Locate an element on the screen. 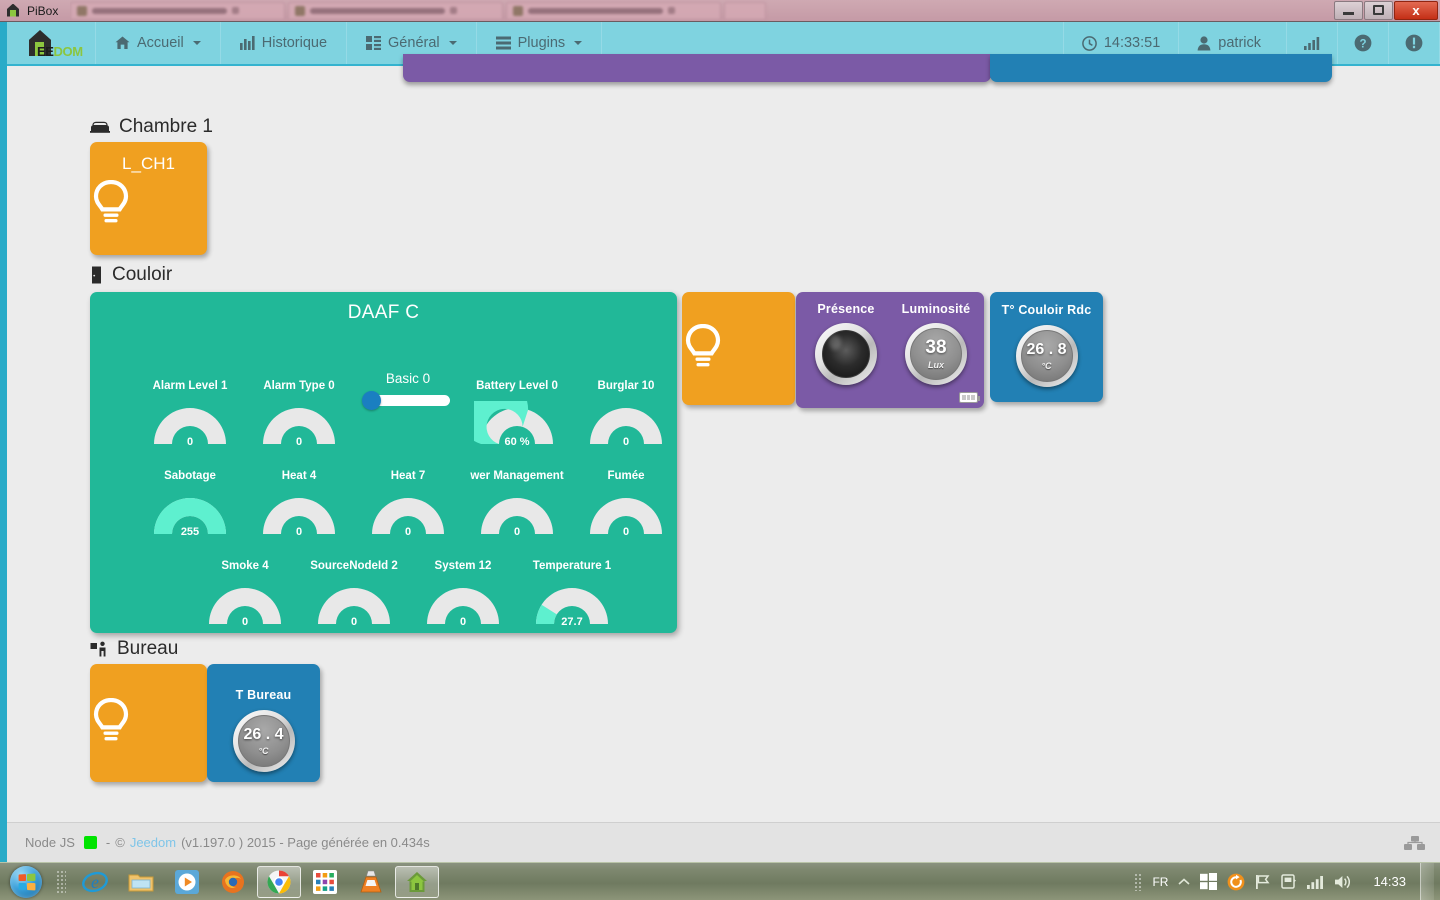 Image resolution: width=1440 pixels, height=900 pixels. new-tab-button is located at coordinates (745, 10).